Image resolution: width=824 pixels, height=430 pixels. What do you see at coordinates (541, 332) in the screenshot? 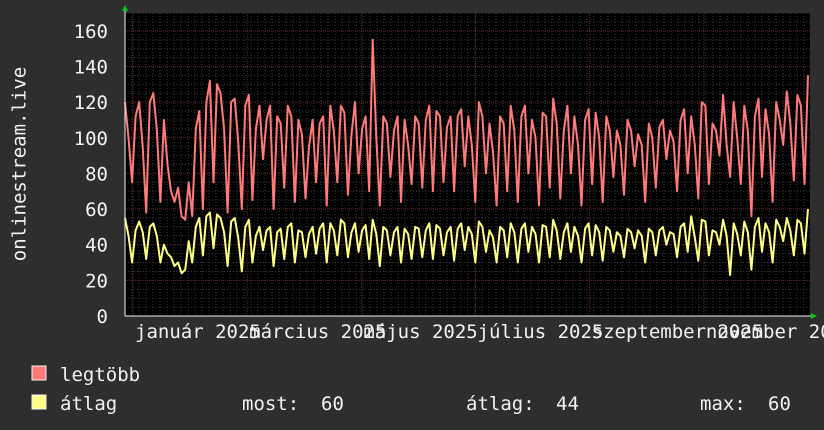
I see `x-tick-label: július 2025` at bounding box center [541, 332].